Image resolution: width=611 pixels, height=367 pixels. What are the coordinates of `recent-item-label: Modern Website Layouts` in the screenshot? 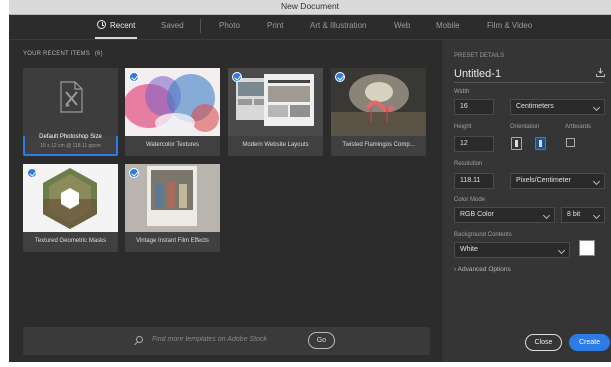 It's located at (275, 145).